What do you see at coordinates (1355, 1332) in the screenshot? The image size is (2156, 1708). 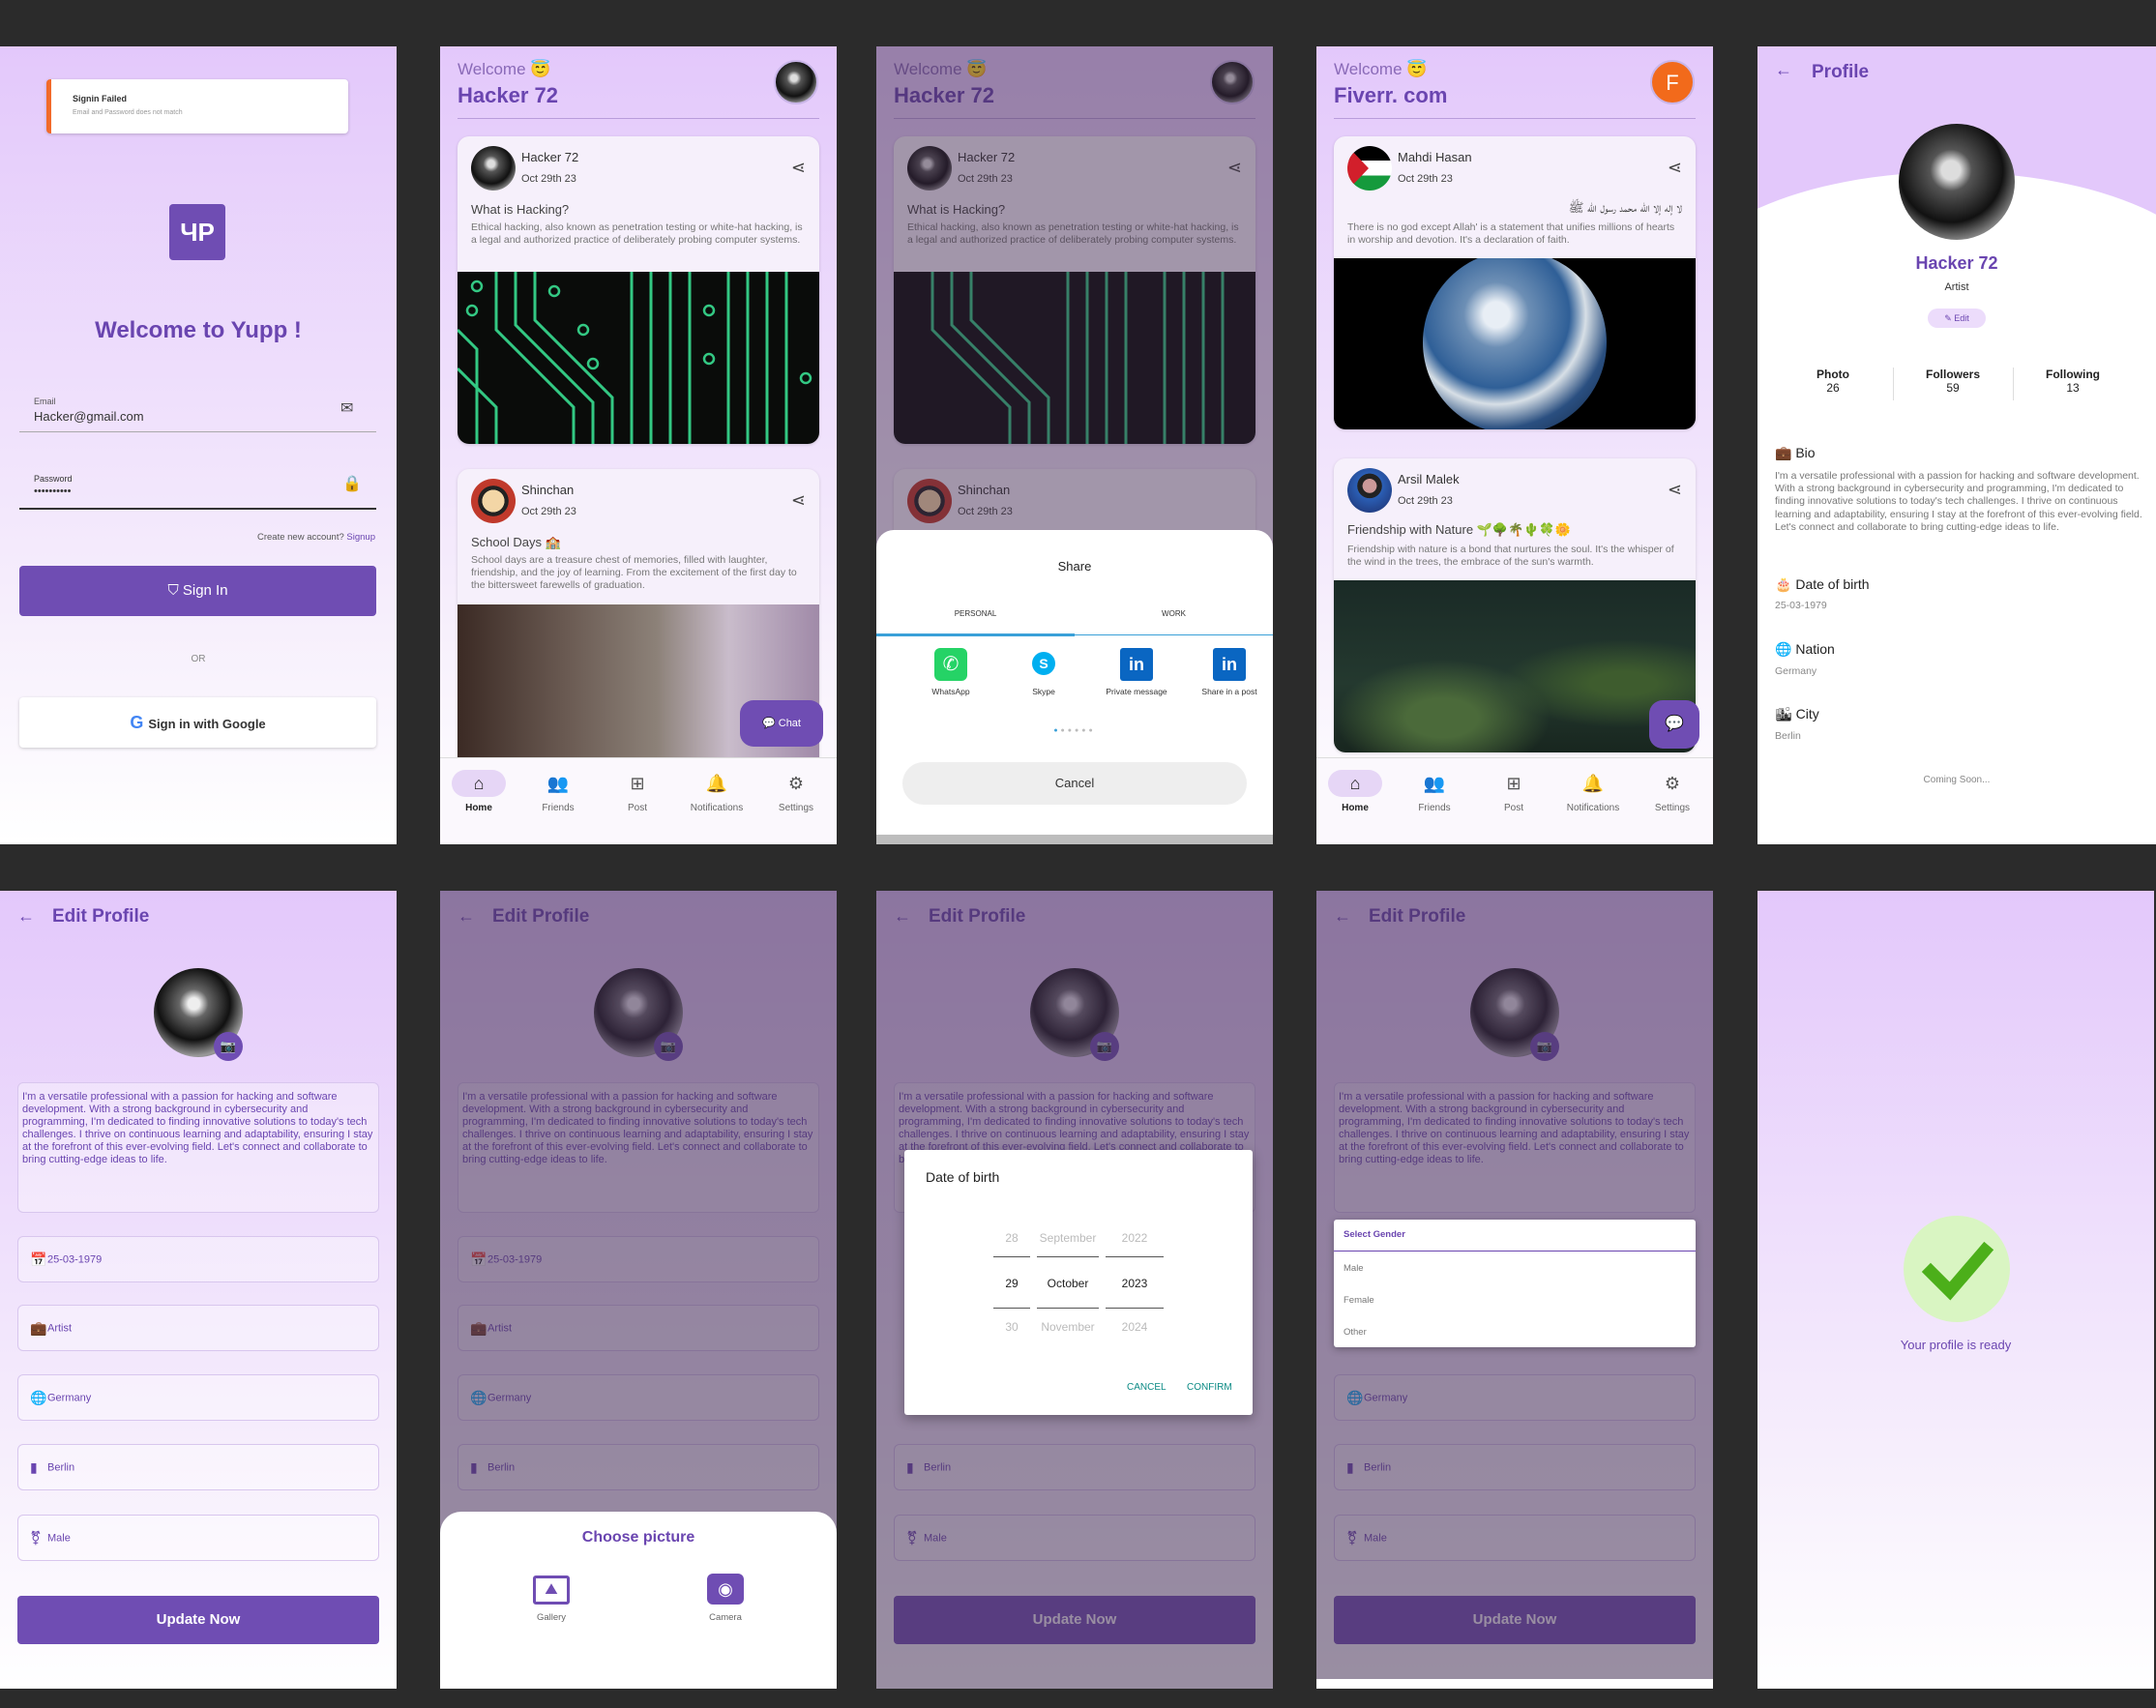 I see `gender-option-other: Other` at bounding box center [1355, 1332].